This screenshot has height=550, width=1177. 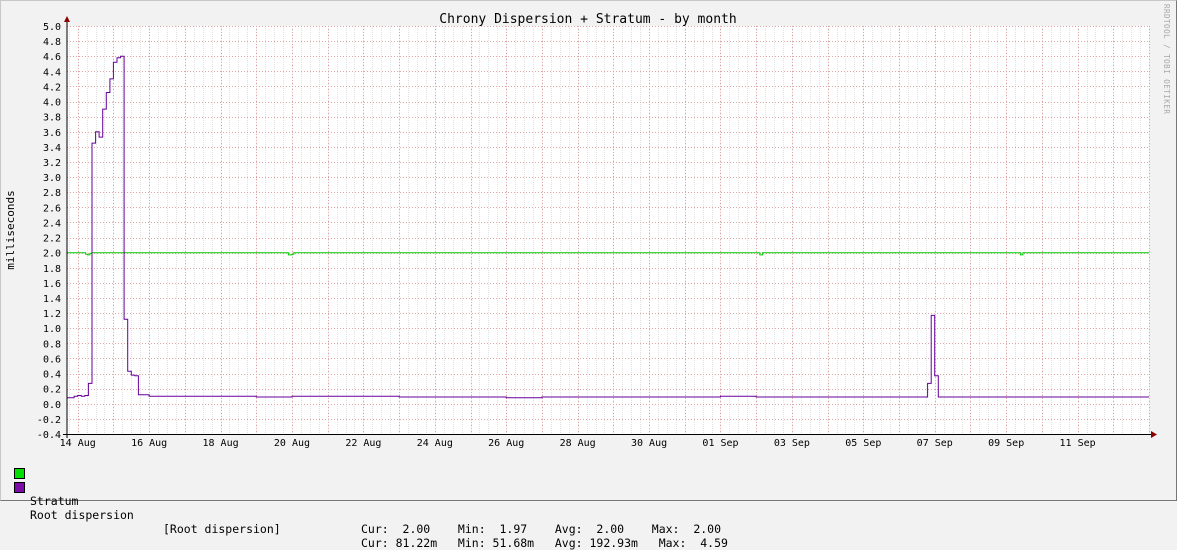 I want to click on y-tick-label: 1.8, so click(x=52, y=269).